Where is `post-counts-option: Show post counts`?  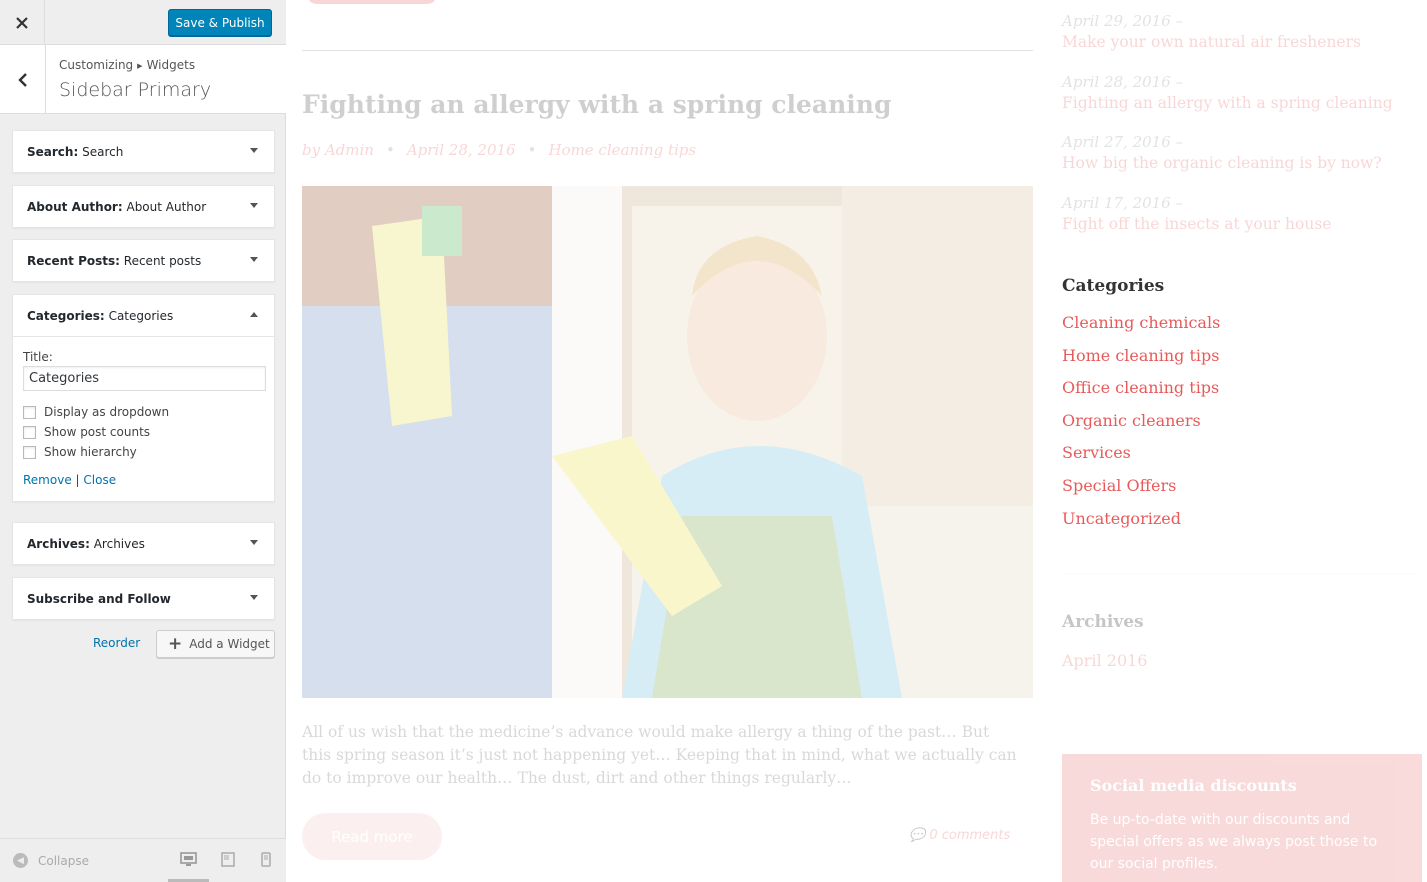 post-counts-option: Show post counts is located at coordinates (143, 432).